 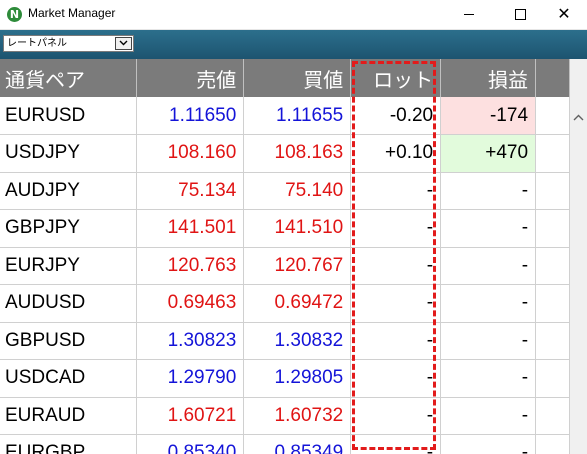 I want to click on symbol-cell: GBPJPY, so click(x=69, y=228).